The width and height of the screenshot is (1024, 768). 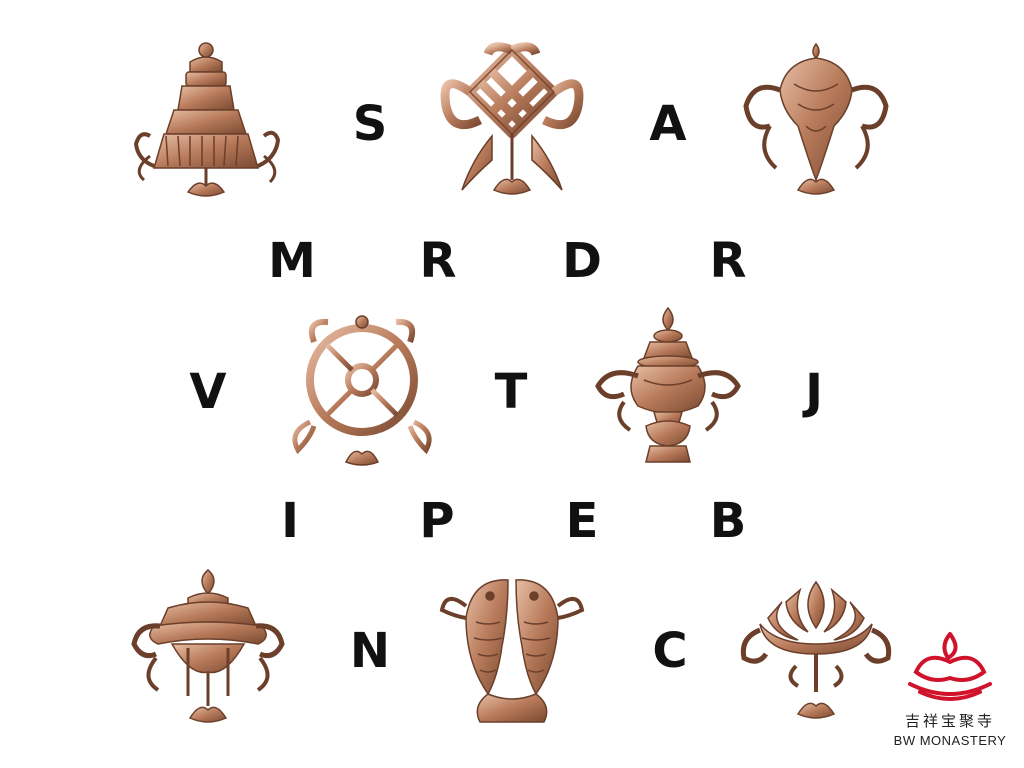 What do you see at coordinates (208, 392) in the screenshot?
I see `letter-v: V` at bounding box center [208, 392].